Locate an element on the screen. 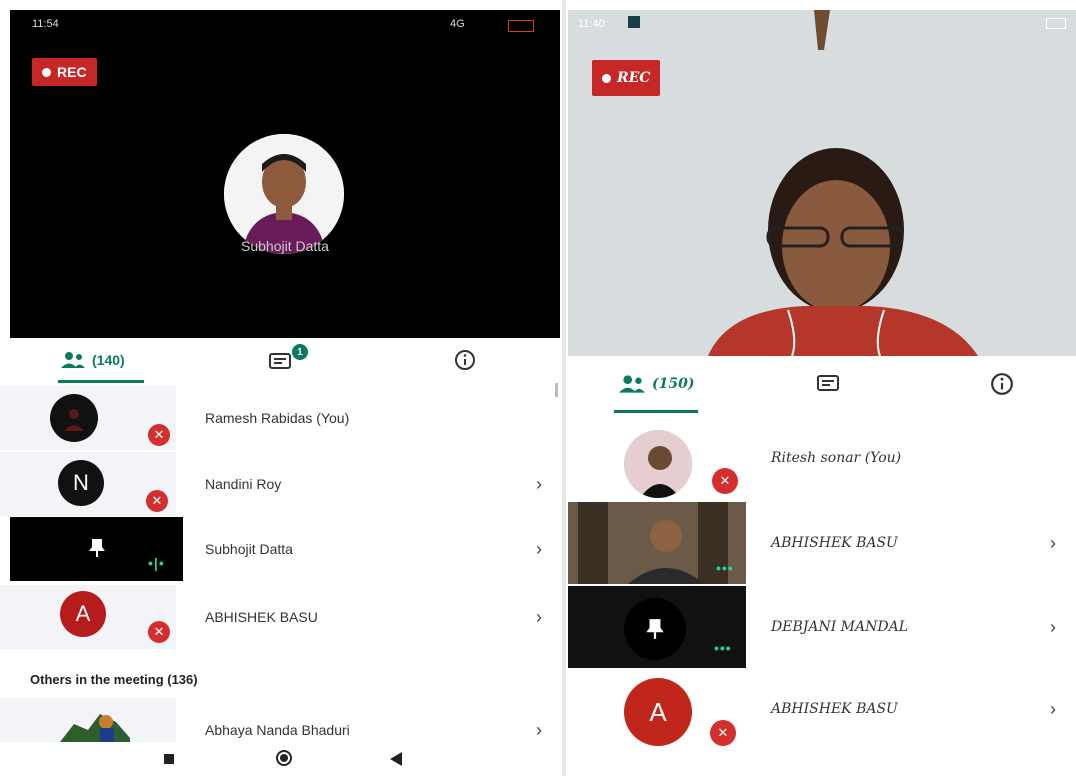 The height and width of the screenshot is (776, 1076). participant-name: Nandini Roy is located at coordinates (243, 484).